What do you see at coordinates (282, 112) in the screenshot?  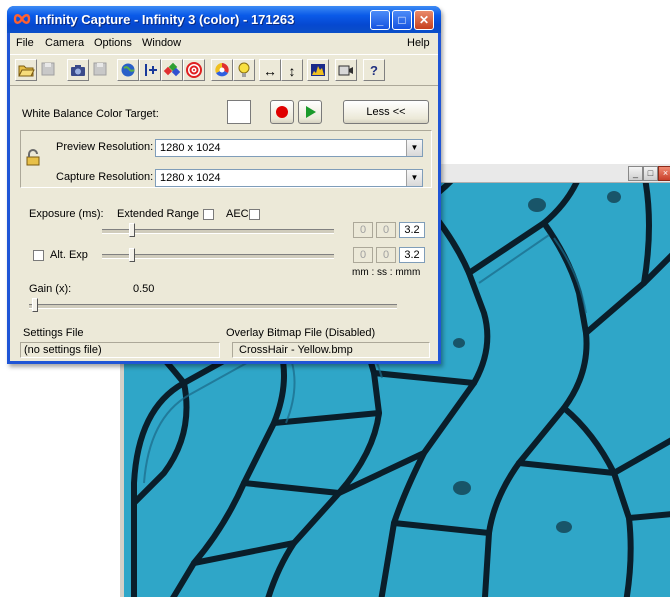 I see `record-button` at bounding box center [282, 112].